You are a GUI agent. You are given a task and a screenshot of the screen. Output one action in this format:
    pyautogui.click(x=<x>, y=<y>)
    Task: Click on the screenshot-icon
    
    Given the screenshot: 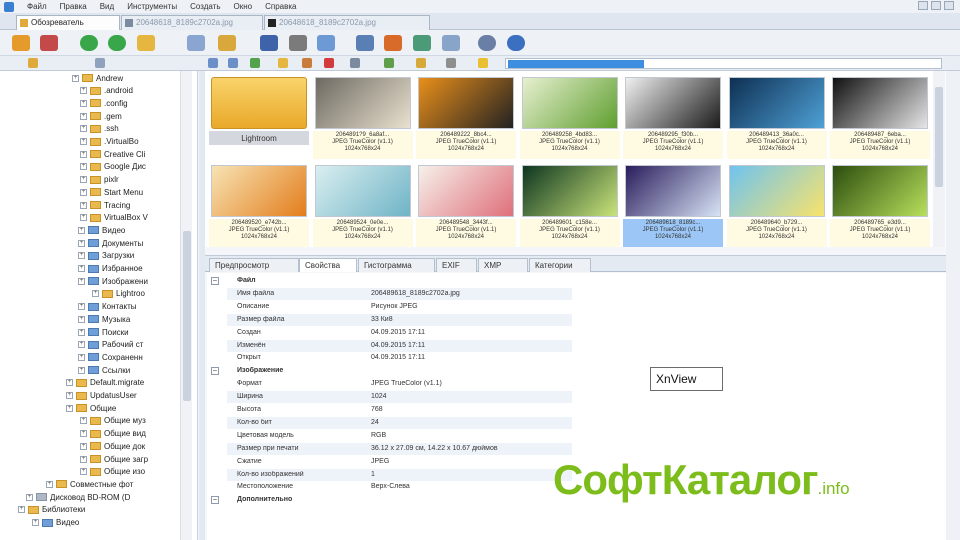 What is the action you would take?
    pyautogui.click(x=365, y=43)
    